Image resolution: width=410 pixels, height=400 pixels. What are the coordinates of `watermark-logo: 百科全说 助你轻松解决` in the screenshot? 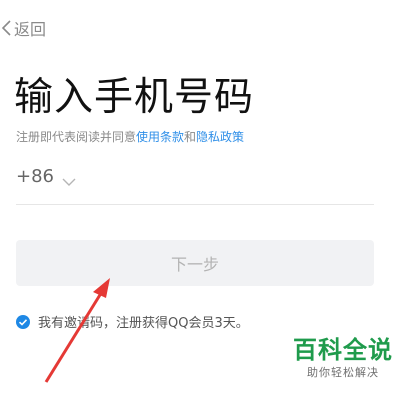 It's located at (343, 359).